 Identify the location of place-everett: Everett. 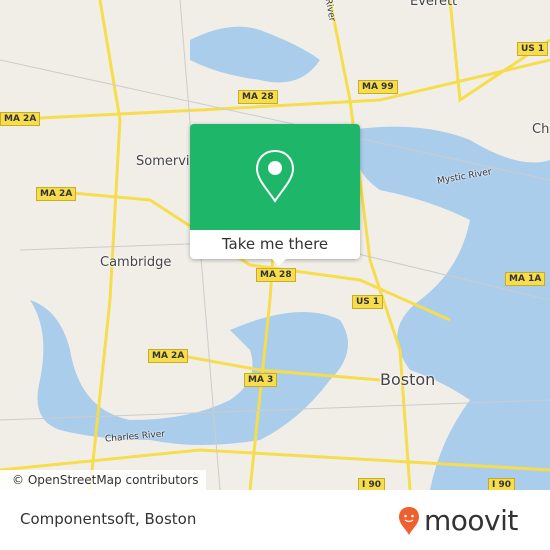
(434, 4).